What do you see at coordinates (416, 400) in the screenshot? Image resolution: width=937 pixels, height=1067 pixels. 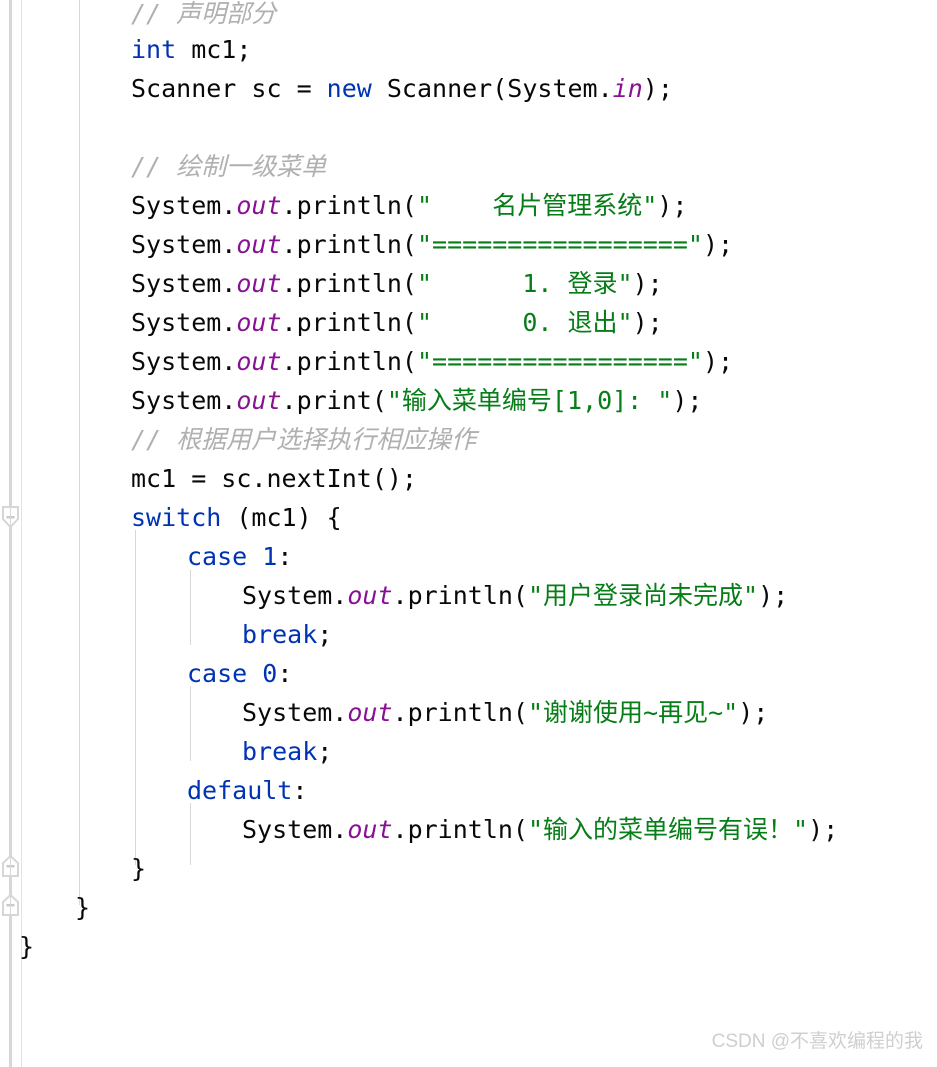 I see `code-line: System.out.print("输入菜单编号[1,0]: ");` at bounding box center [416, 400].